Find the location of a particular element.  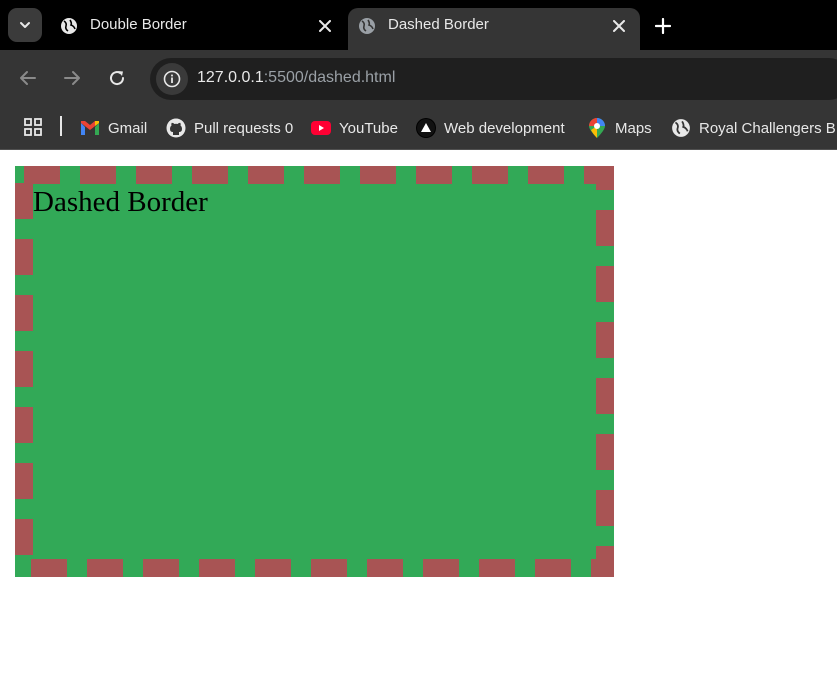

bookmark-maps: Maps is located at coordinates (619, 128).